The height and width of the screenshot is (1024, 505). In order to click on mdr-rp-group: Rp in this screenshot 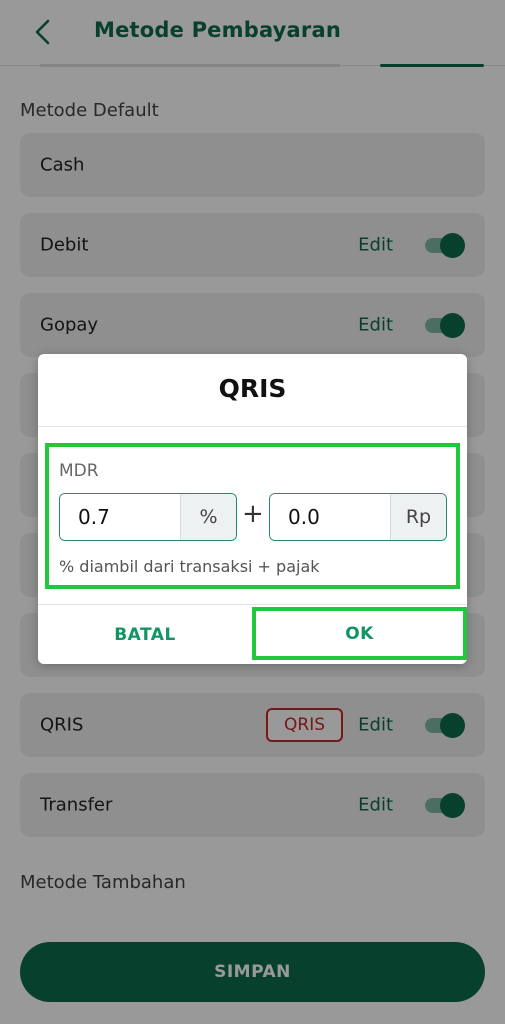, I will do `click(358, 517)`.